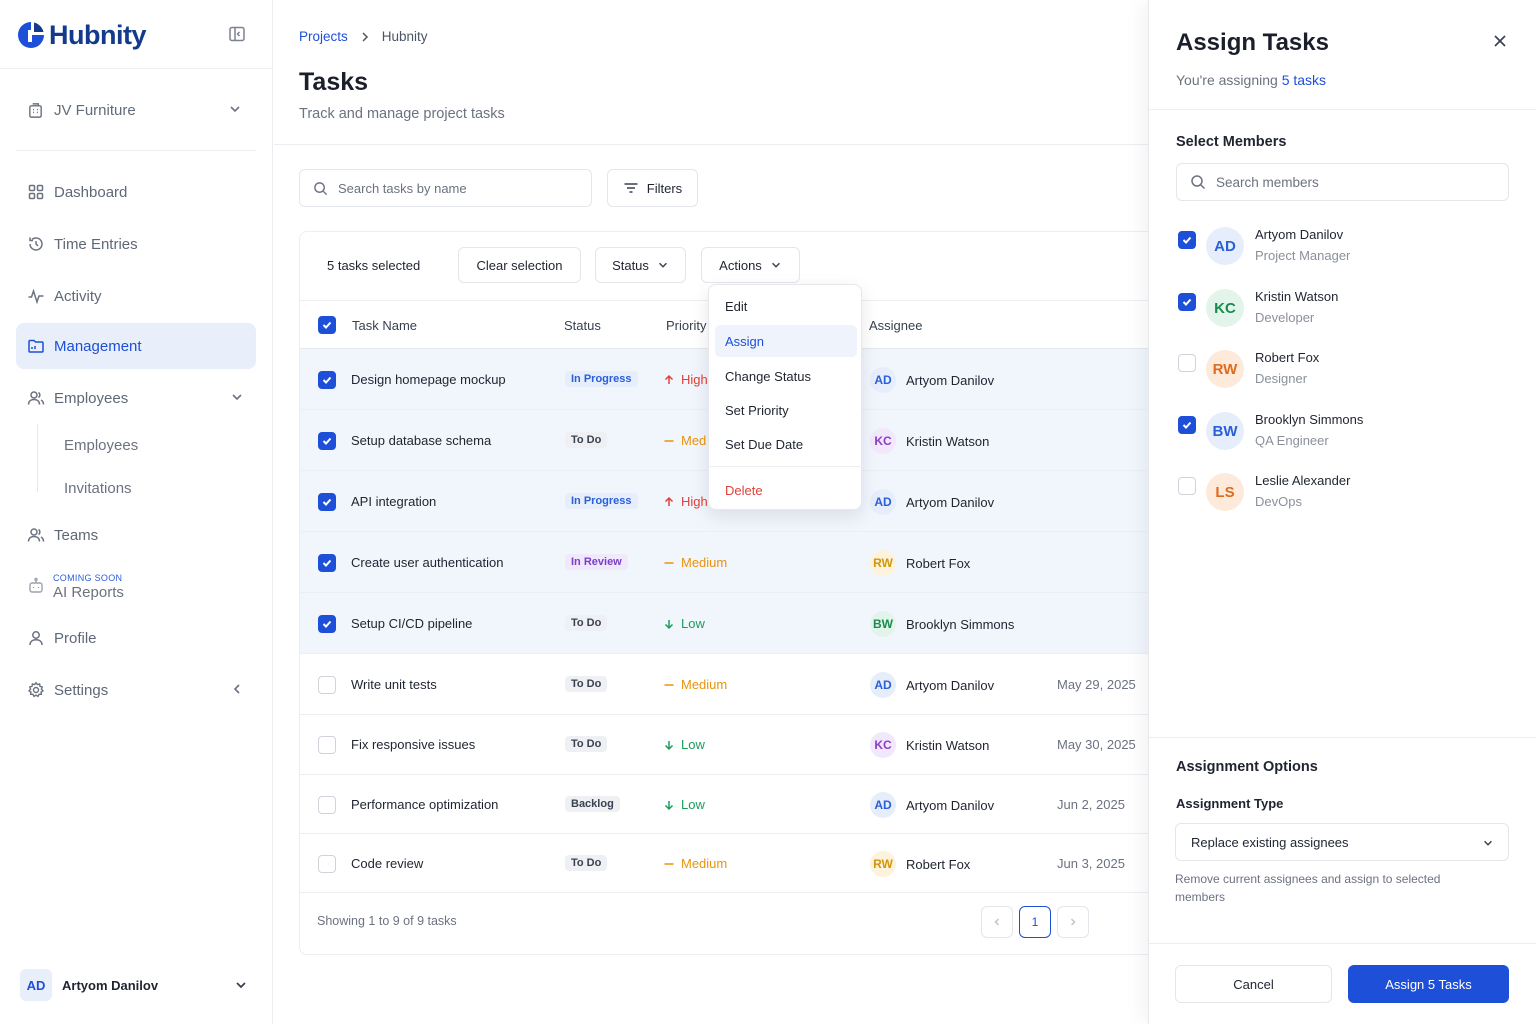  What do you see at coordinates (413, 744) in the screenshot?
I see `task-name: Fix responsive issues` at bounding box center [413, 744].